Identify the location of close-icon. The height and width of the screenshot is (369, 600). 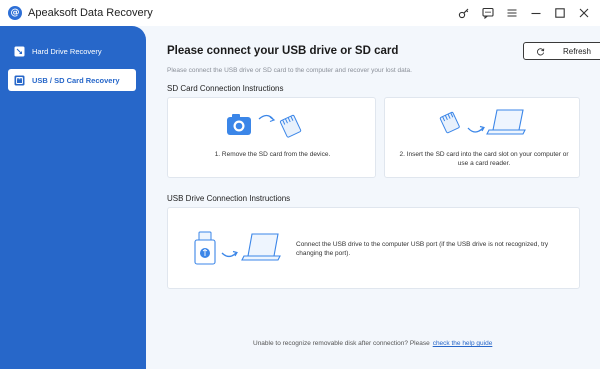
(584, 13).